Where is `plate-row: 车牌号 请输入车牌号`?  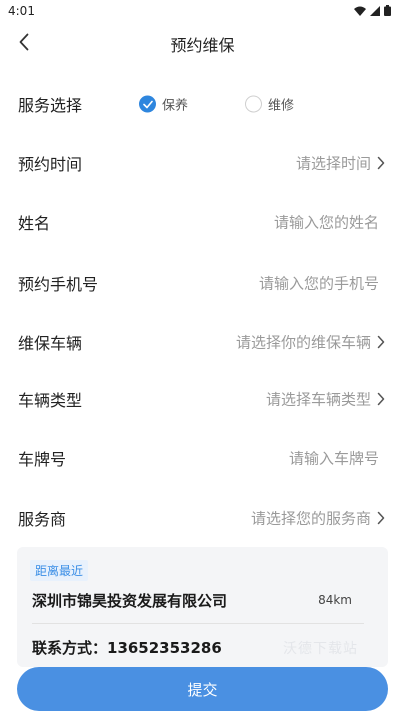
plate-row: 车牌号 请输入车牌号 is located at coordinates (202, 458).